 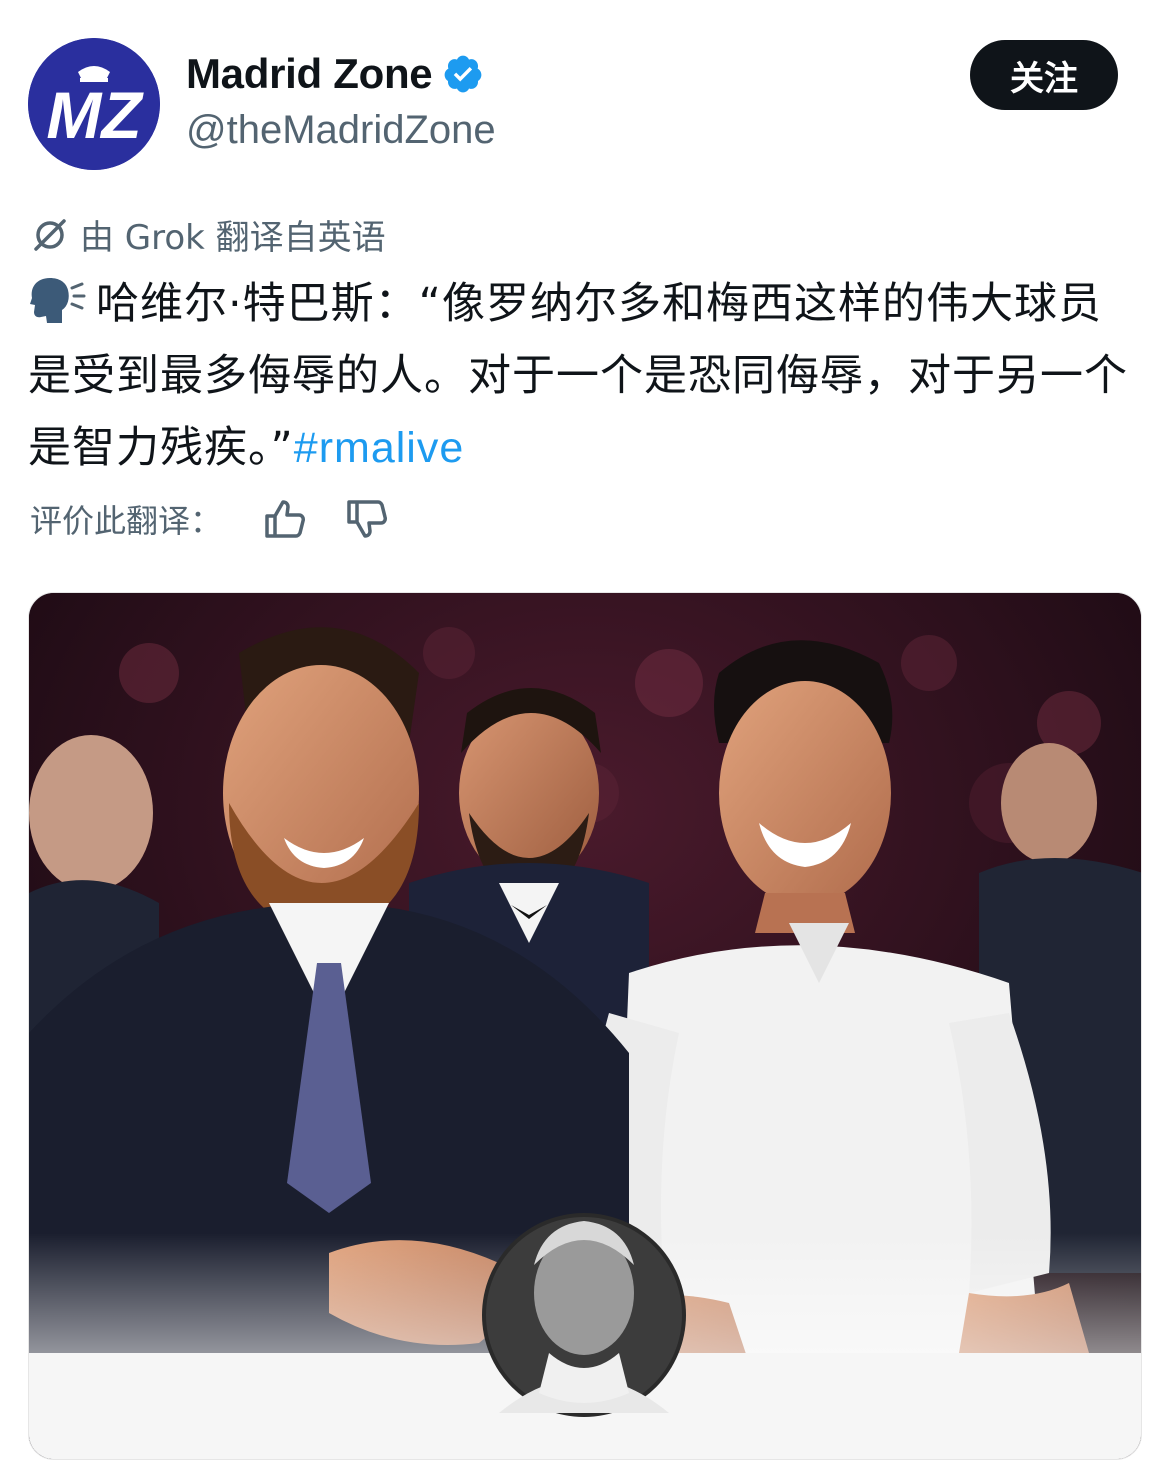 I want to click on display-name: Madrid Zone, so click(x=309, y=74).